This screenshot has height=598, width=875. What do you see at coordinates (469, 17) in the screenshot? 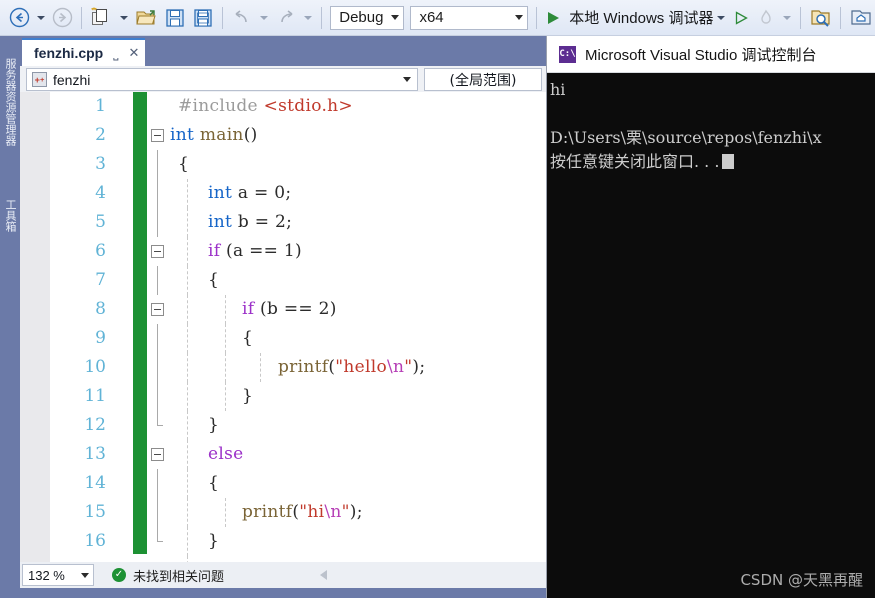
I see `platform-combo: x64` at bounding box center [469, 17].